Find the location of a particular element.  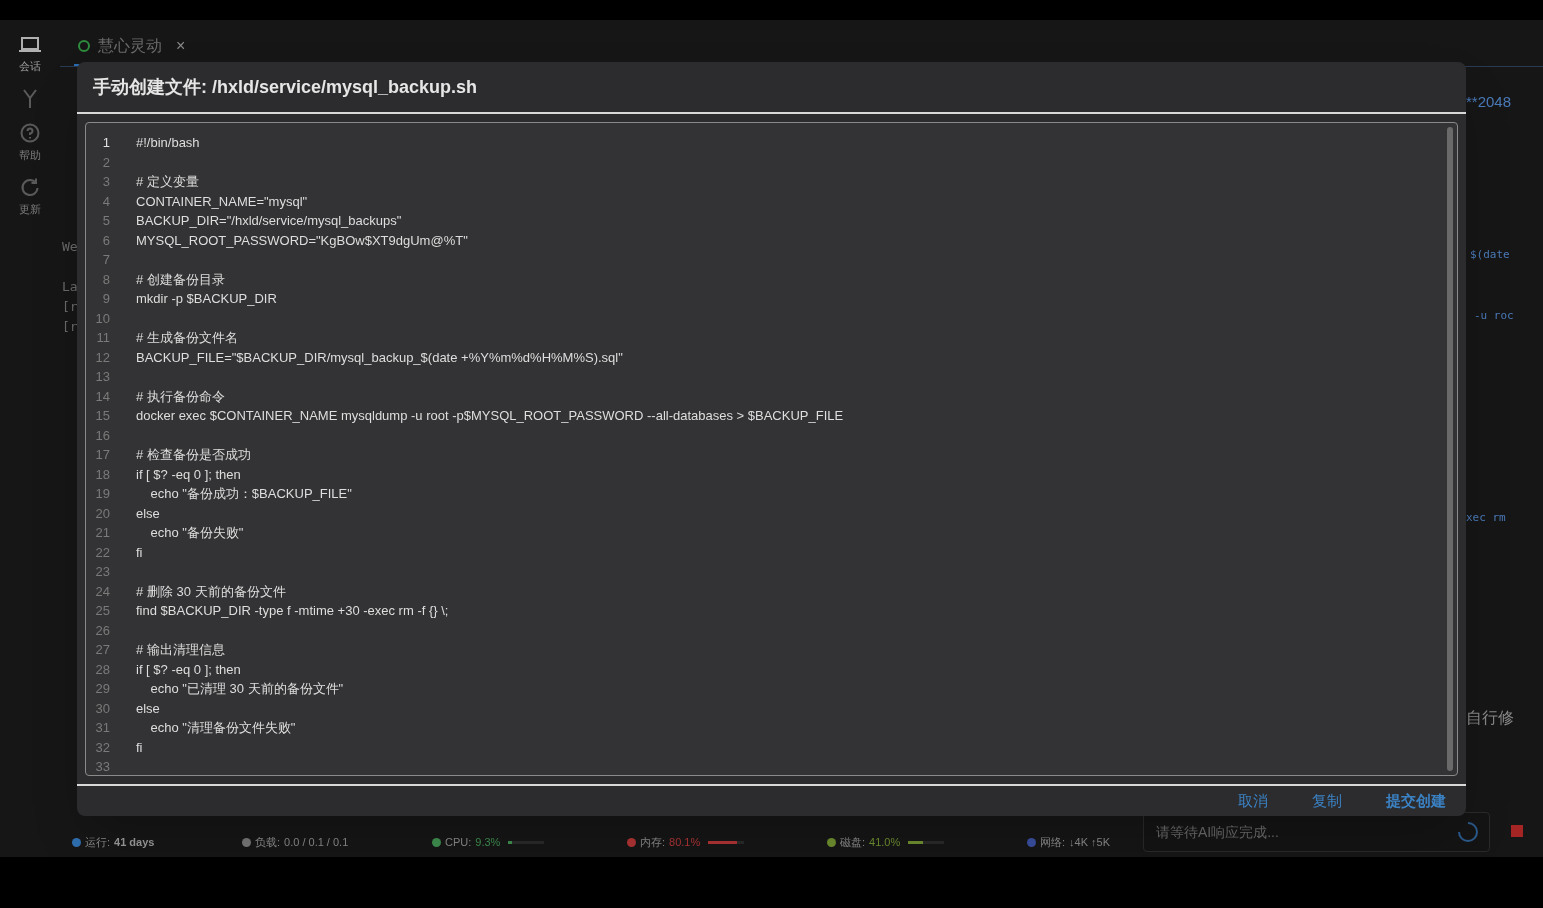

code-line: CONTAINER_NAME="mysql" is located at coordinates (222, 201).